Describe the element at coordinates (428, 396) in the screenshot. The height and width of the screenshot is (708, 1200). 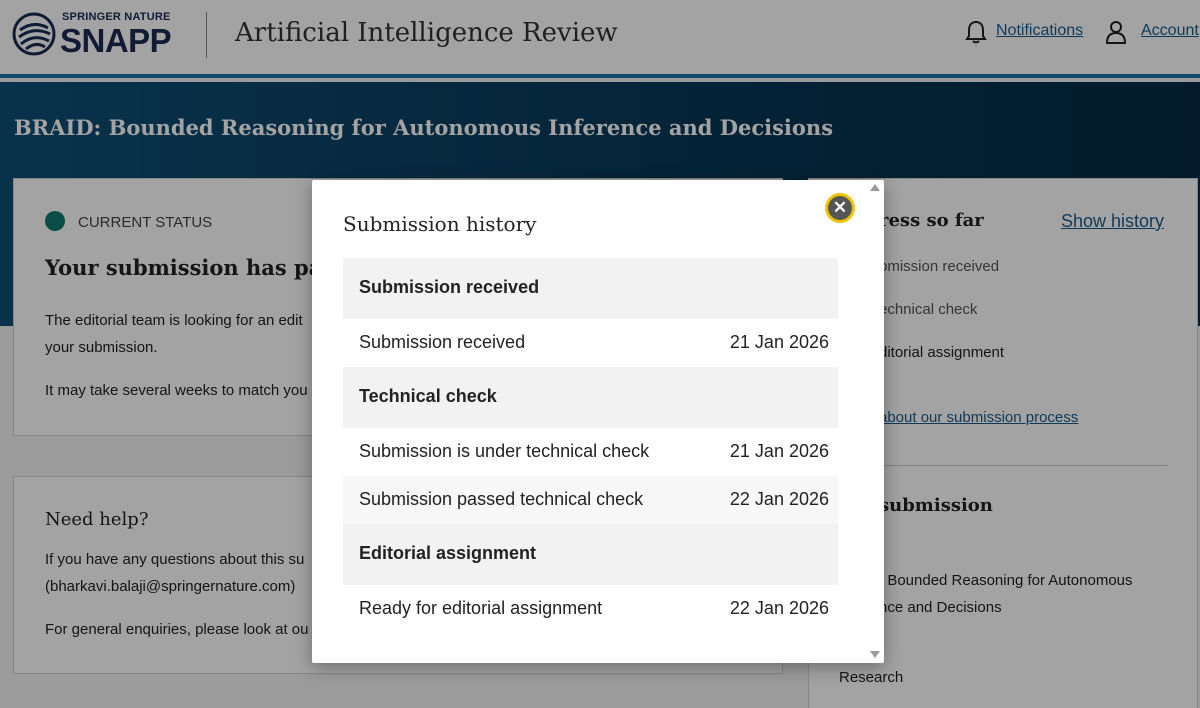
I see `section-label: Technical check` at that location.